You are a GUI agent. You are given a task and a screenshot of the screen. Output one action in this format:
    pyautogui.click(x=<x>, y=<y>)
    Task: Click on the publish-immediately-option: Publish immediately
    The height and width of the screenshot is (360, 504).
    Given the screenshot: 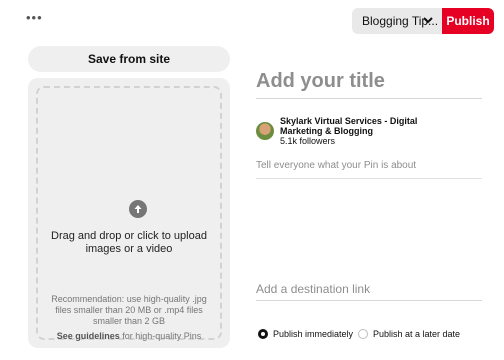 What is the action you would take?
    pyautogui.click(x=305, y=334)
    